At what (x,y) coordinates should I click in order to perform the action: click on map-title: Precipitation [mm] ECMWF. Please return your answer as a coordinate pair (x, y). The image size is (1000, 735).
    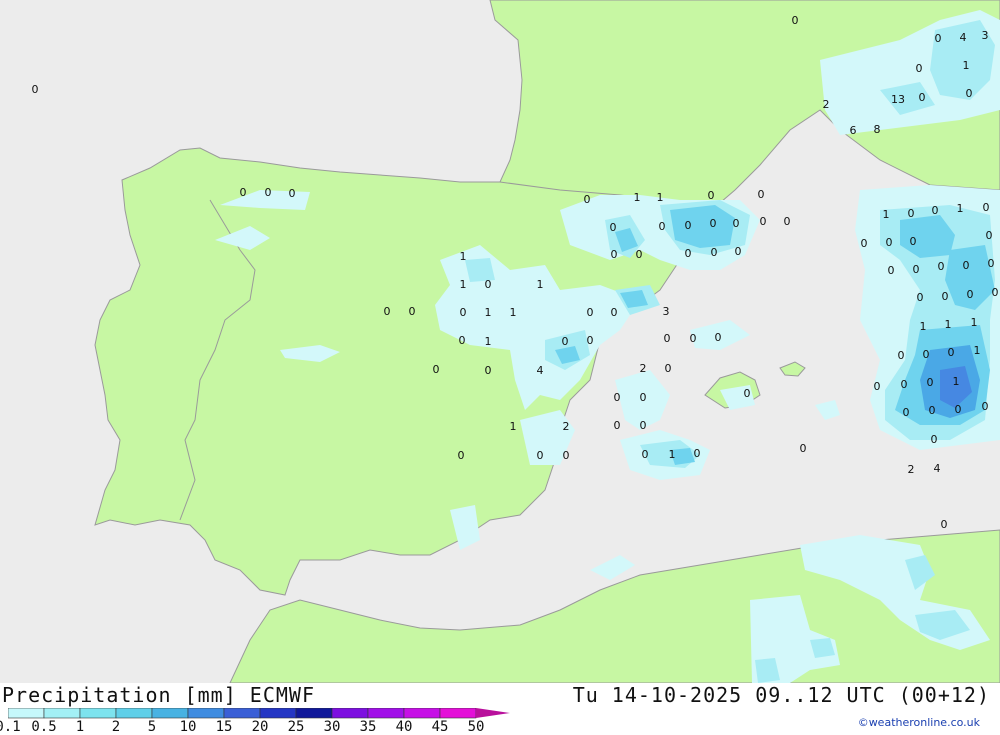
    Looking at the image, I should click on (158, 695).